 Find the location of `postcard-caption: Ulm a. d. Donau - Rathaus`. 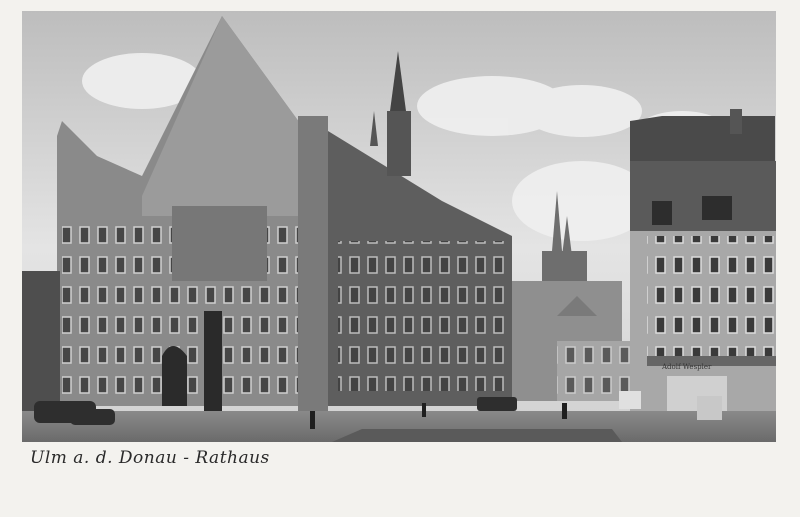

postcard-caption: Ulm a. d. Donau - Rathaus is located at coordinates (150, 458).